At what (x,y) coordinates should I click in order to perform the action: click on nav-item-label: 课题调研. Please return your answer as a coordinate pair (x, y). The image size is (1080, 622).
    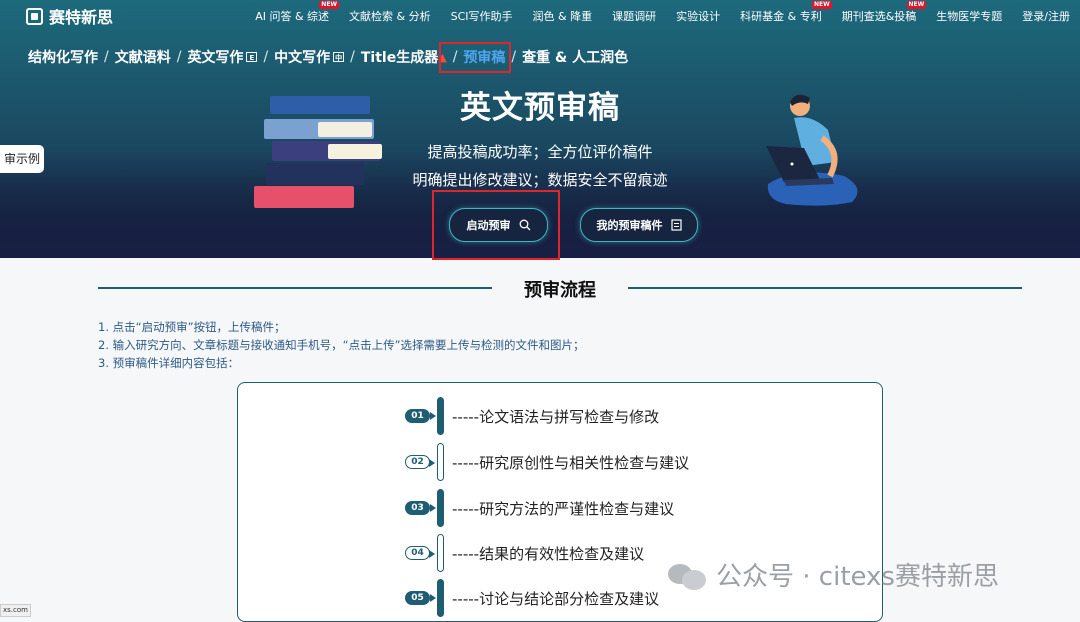
    Looking at the image, I should click on (634, 16).